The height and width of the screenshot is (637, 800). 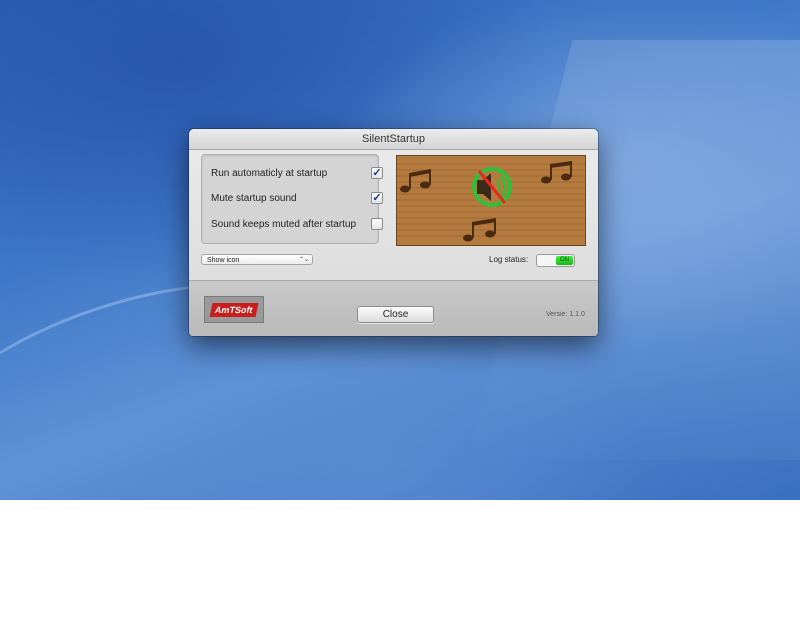 What do you see at coordinates (269, 173) in the screenshot?
I see `option-label: Run automaticly at startup` at bounding box center [269, 173].